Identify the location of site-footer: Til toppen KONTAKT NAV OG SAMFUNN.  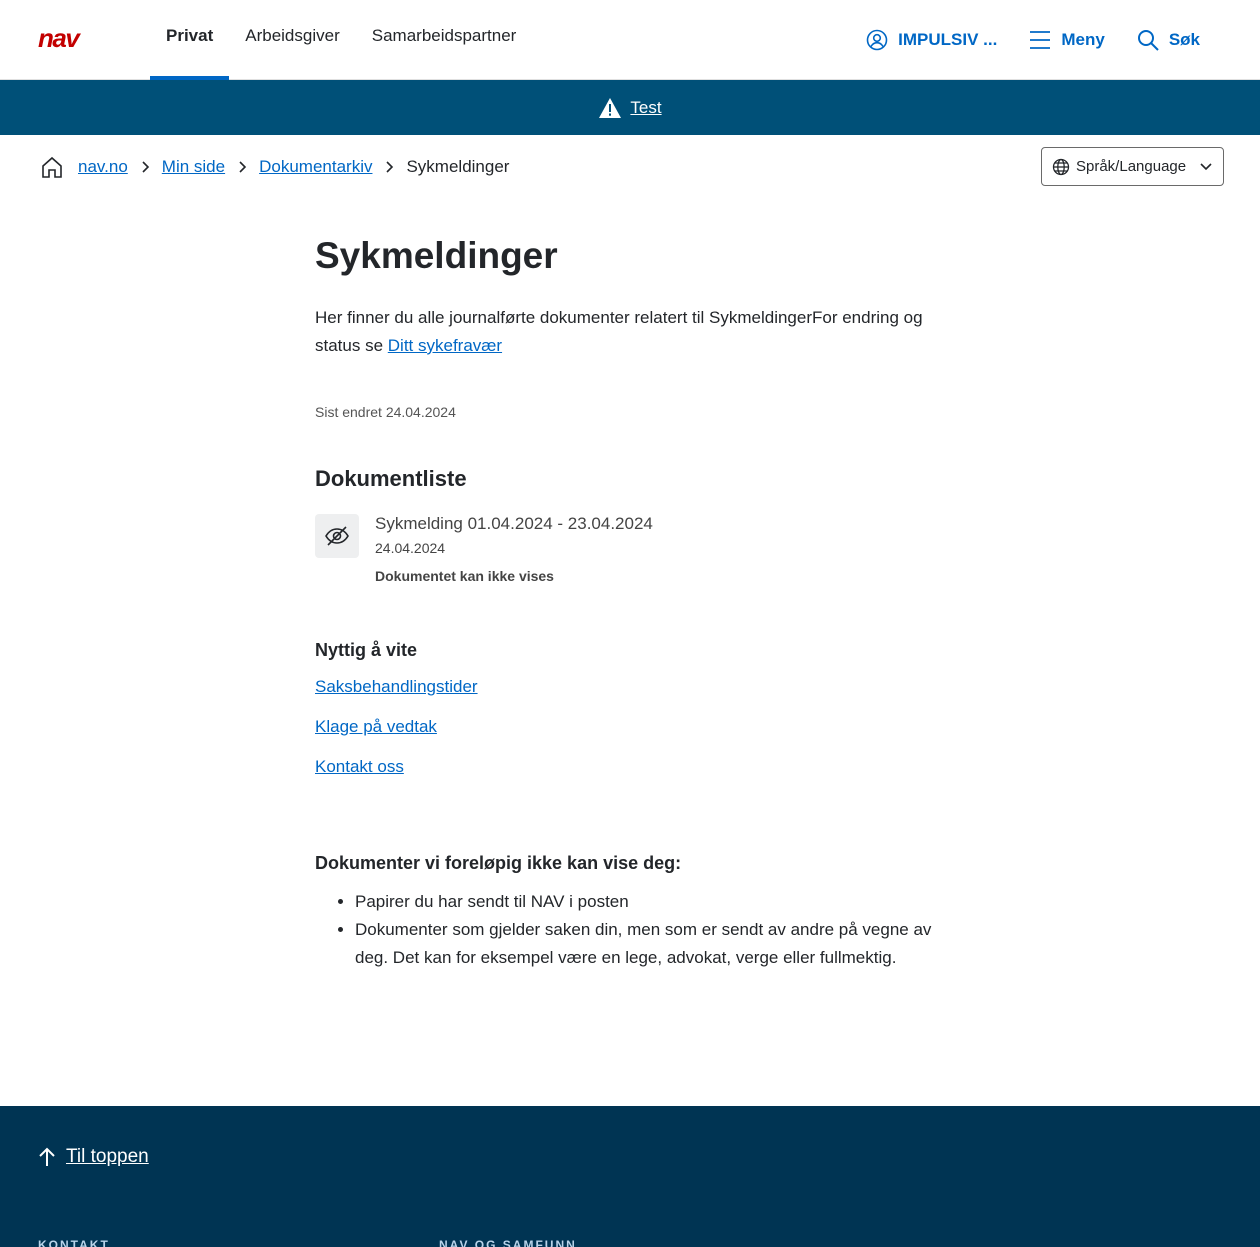
(630, 1176).